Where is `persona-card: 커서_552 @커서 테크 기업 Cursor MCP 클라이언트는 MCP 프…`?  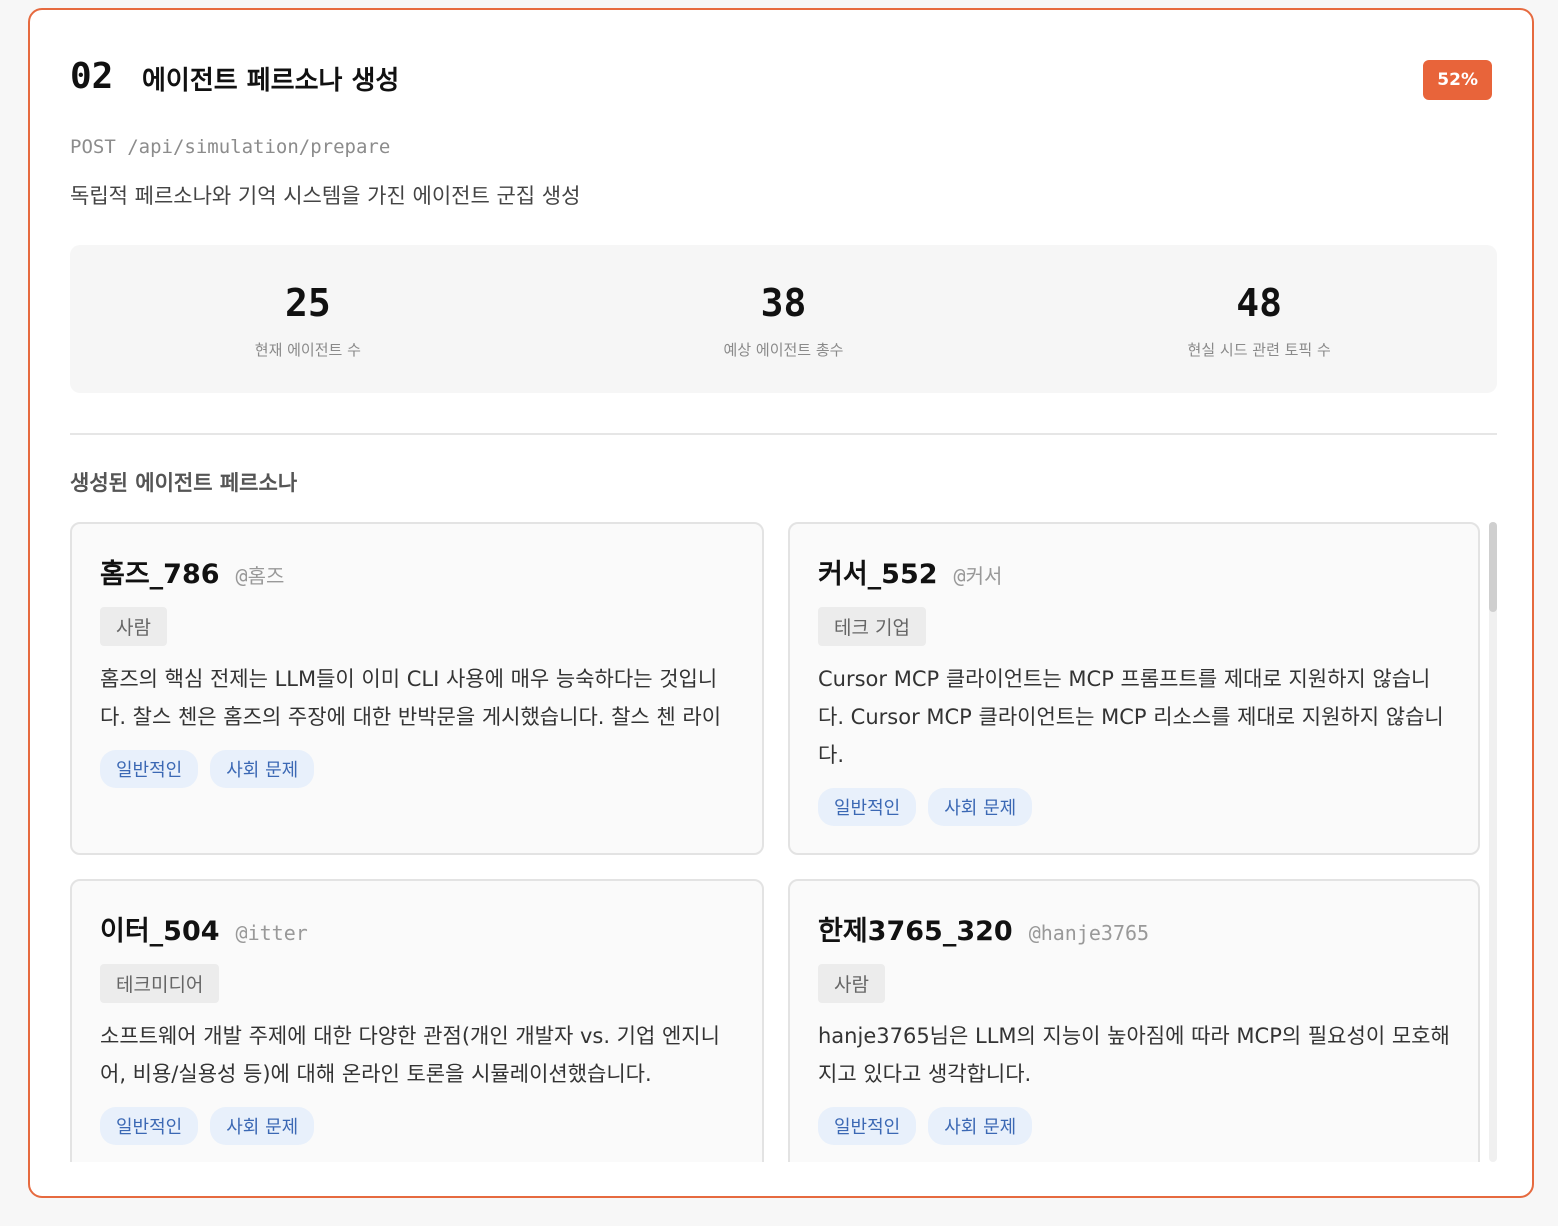 persona-card: 커서_552 @커서 테크 기업 Cursor MCP 클라이언트는 MCP 프… is located at coordinates (1134, 688).